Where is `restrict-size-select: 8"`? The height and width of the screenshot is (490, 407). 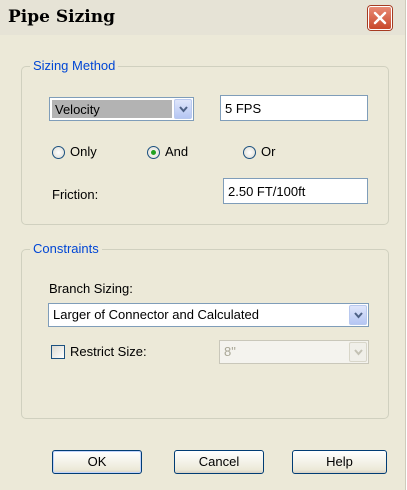
restrict-size-select: 8" is located at coordinates (294, 352).